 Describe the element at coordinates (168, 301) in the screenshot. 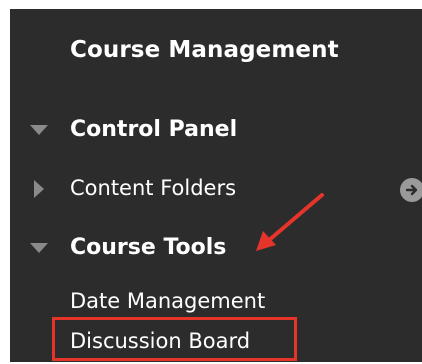

I see `date-management-label: Date Management` at that location.